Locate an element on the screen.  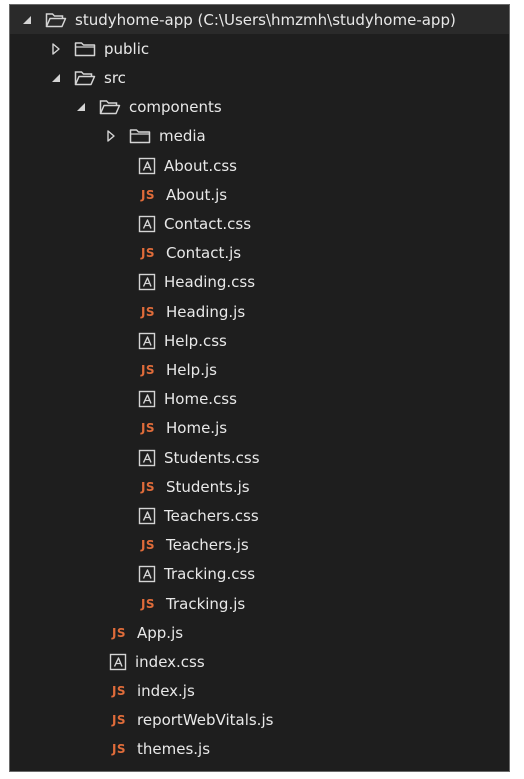
file-label: Students.css is located at coordinates (212, 457).